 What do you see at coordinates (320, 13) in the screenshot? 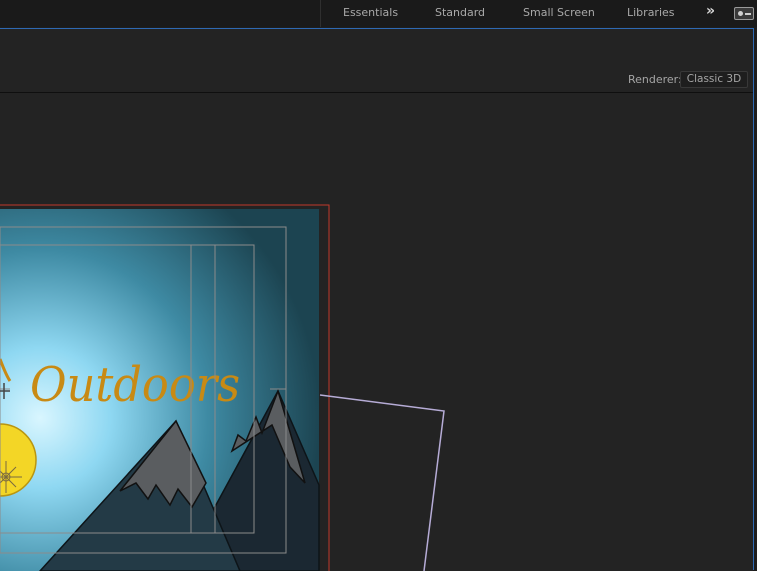
I see `workspace-divider` at bounding box center [320, 13].